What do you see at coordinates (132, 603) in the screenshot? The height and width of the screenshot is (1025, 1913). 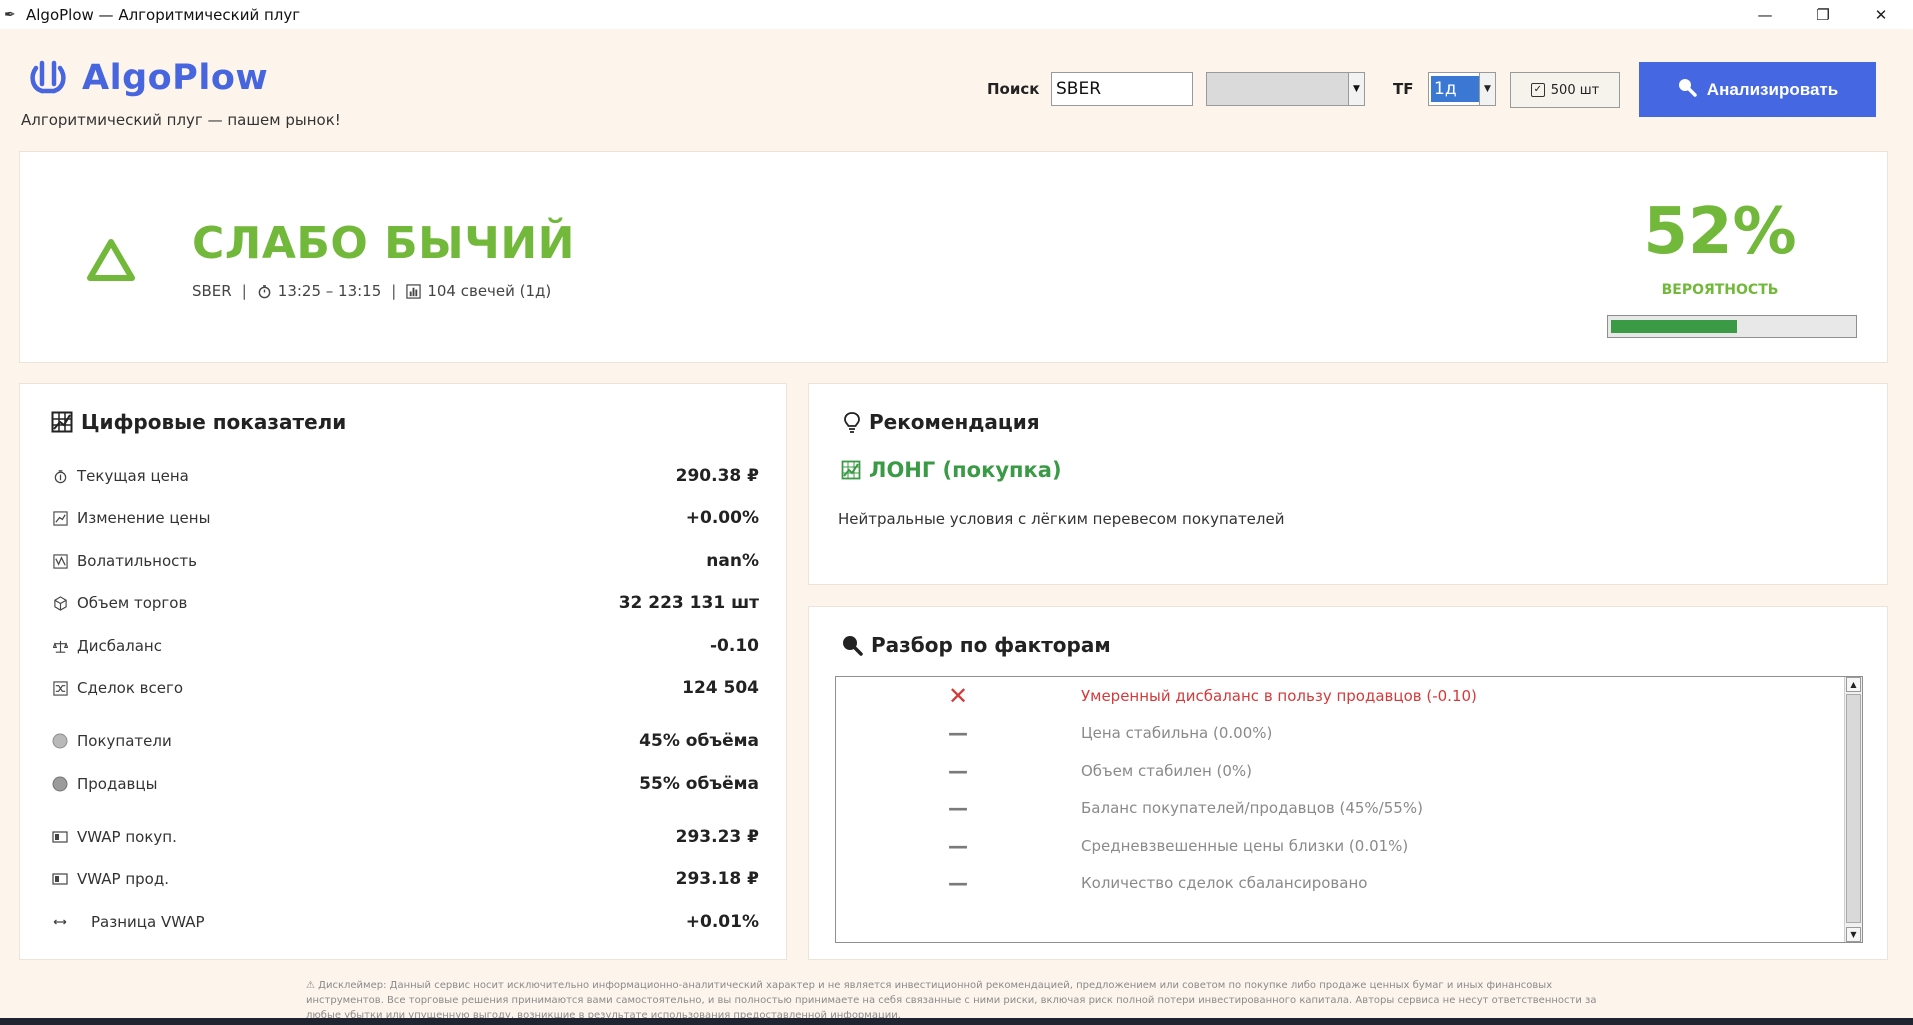 I see `metric-label: Объем торгов` at bounding box center [132, 603].